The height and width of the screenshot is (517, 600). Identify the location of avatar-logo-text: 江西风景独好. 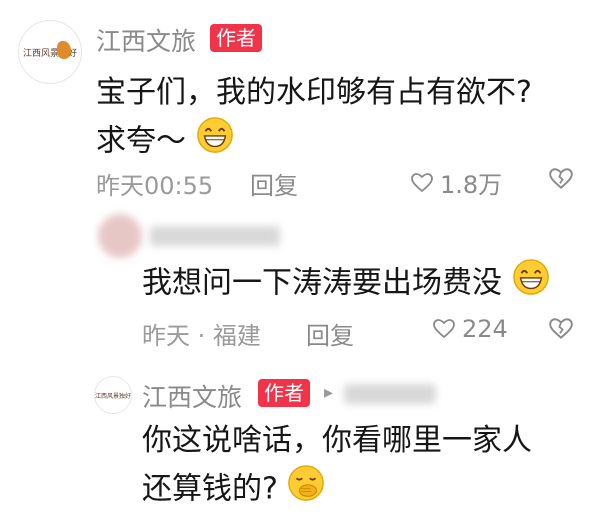
(113, 396).